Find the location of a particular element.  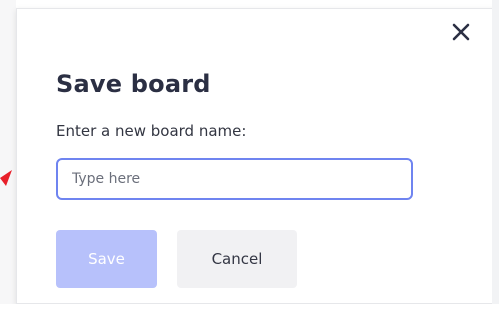

cancel-button: Cancel is located at coordinates (237, 259).